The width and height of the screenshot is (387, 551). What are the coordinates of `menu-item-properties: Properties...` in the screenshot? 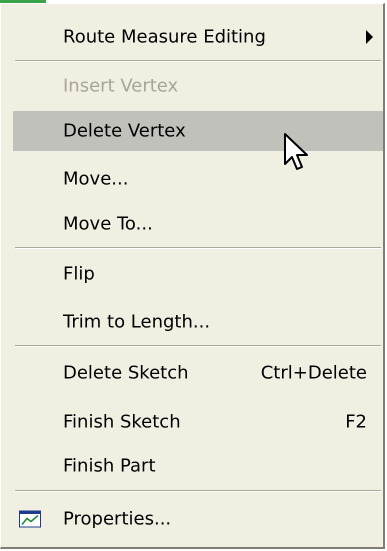 It's located at (198, 519).